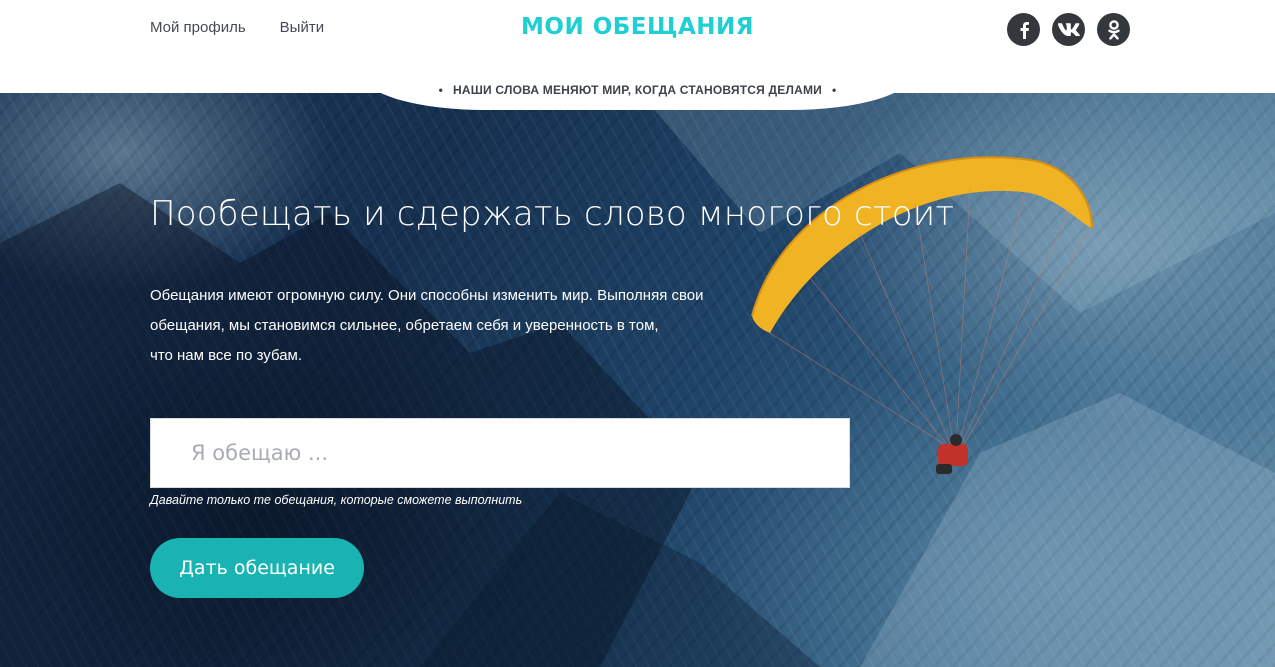 This screenshot has height=667, width=1275. What do you see at coordinates (552, 214) in the screenshot?
I see `hero-headline: Пообещать и сдержать слово многого стоит` at bounding box center [552, 214].